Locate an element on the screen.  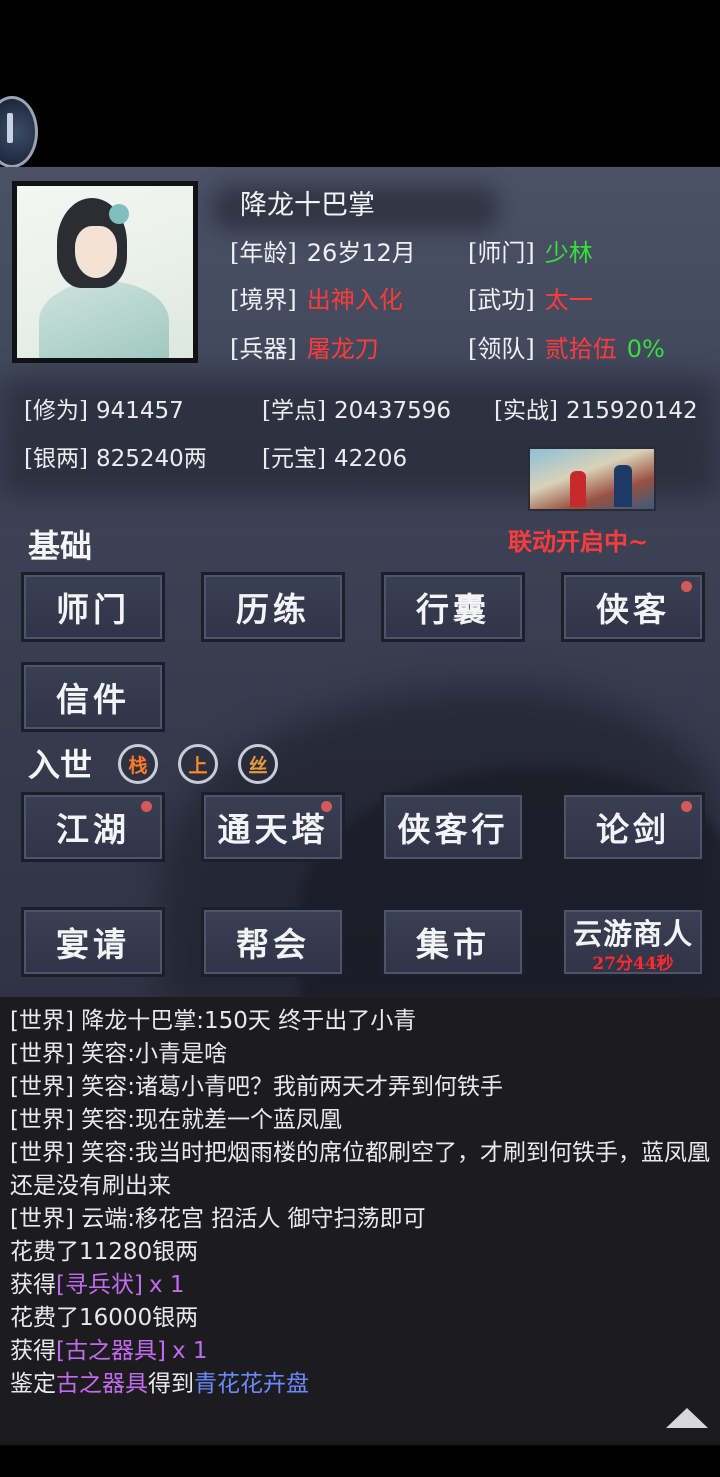
silver-stat: [银两] 825240两 is located at coordinates (115, 456).